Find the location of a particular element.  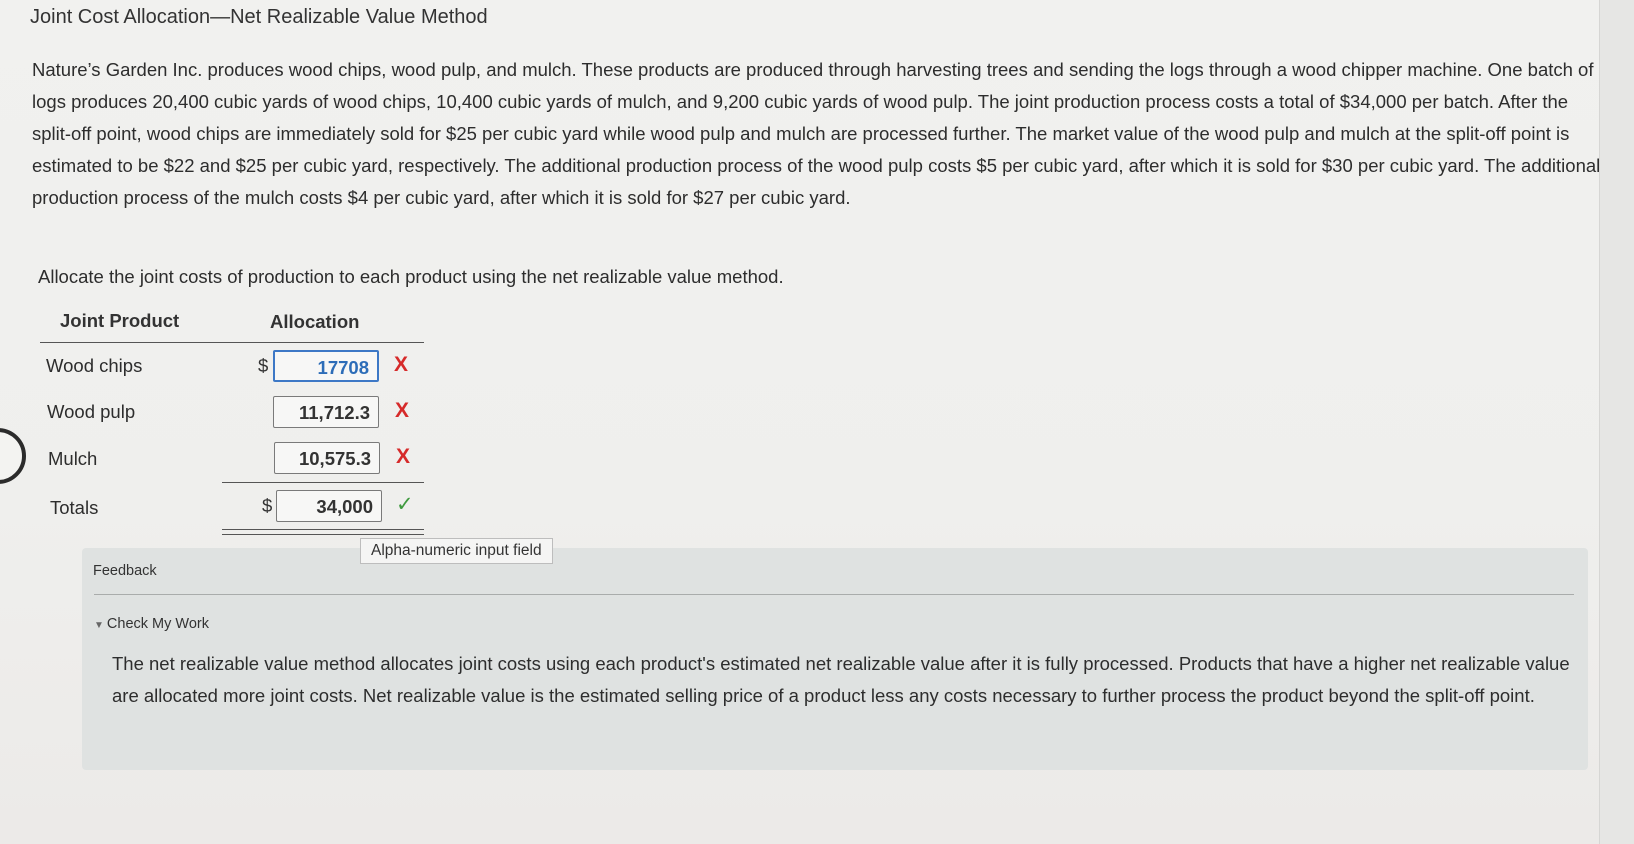

header-allocation: Allocation is located at coordinates (315, 321).